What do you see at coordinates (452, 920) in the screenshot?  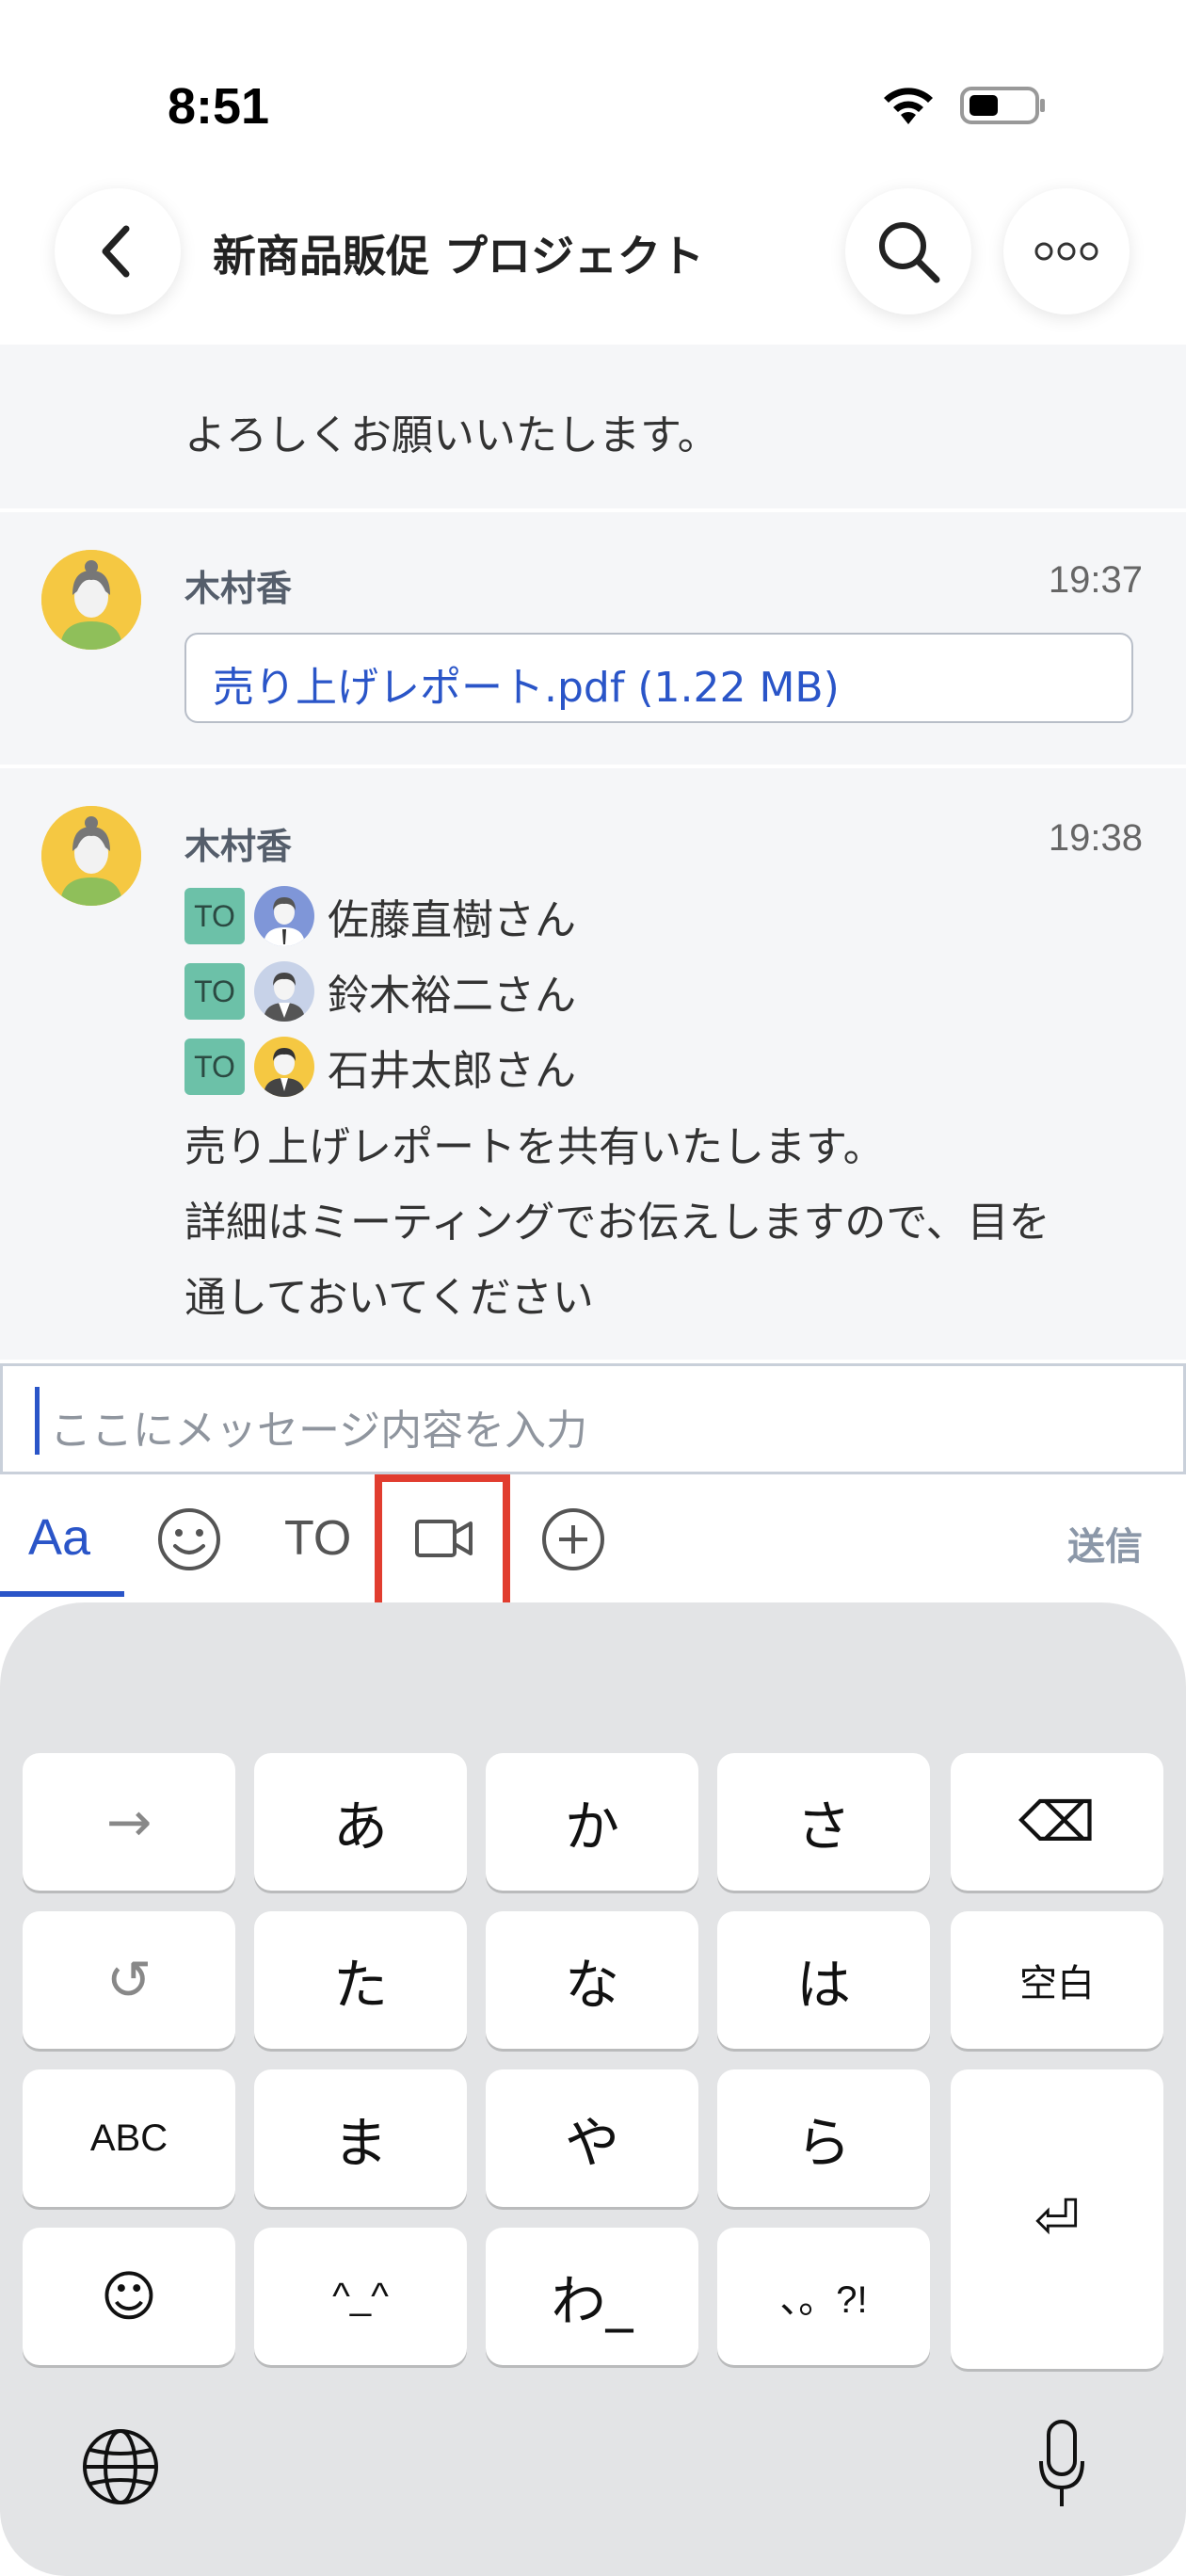 I see `recipient-name: 佐藤直樹さん` at bounding box center [452, 920].